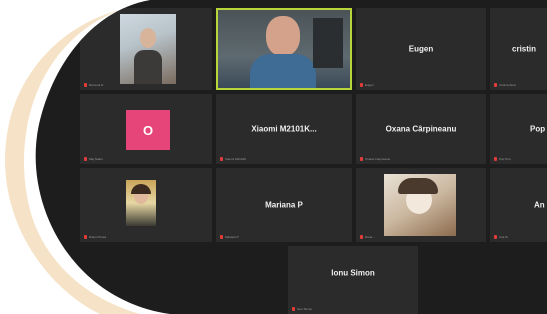 The height and width of the screenshot is (314, 547). Describe the element at coordinates (378, 159) in the screenshot. I see `participant-footer-label: Oxana Carpineanu` at that location.